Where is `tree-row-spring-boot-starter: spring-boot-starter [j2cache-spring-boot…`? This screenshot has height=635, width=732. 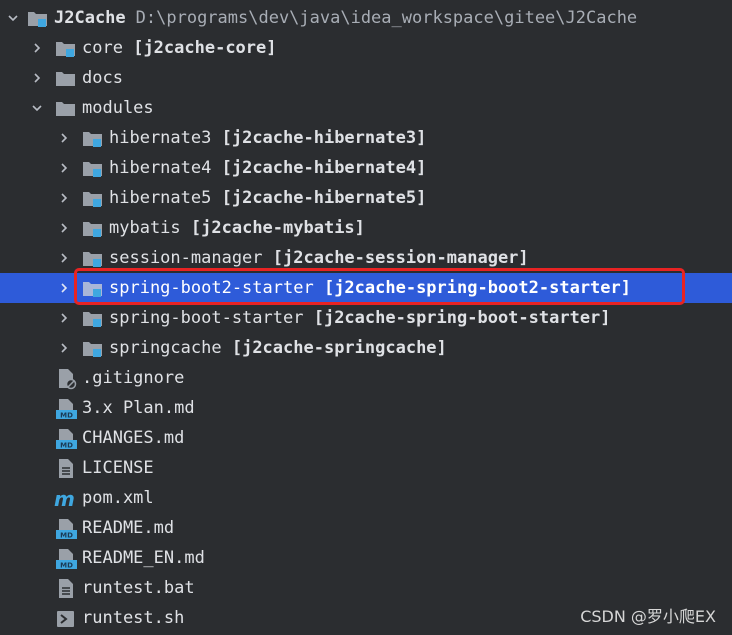
tree-row-spring-boot-starter: spring-boot-starter [j2cache-spring-boot… is located at coordinates (366, 318).